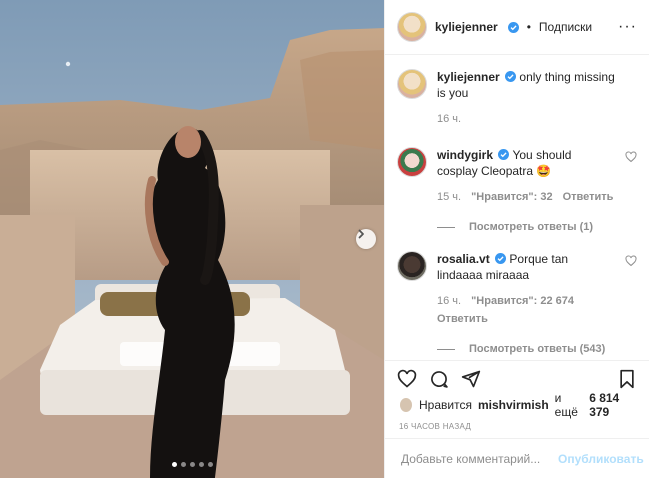 The height and width of the screenshot is (478, 649). I want to click on caption-avatar, so click(412, 84).